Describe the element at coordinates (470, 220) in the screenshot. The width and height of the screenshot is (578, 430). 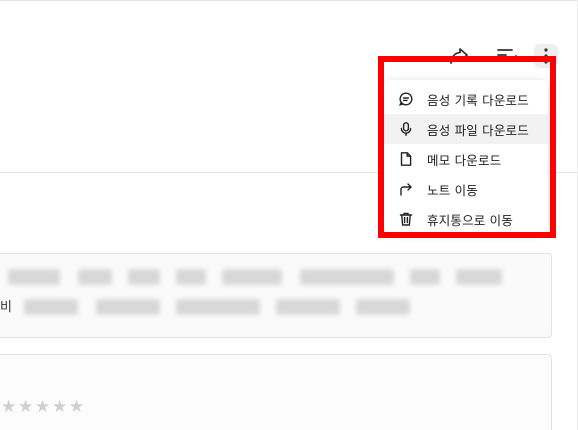
I see `menu-item-label: 휴지통으로 이동` at that location.